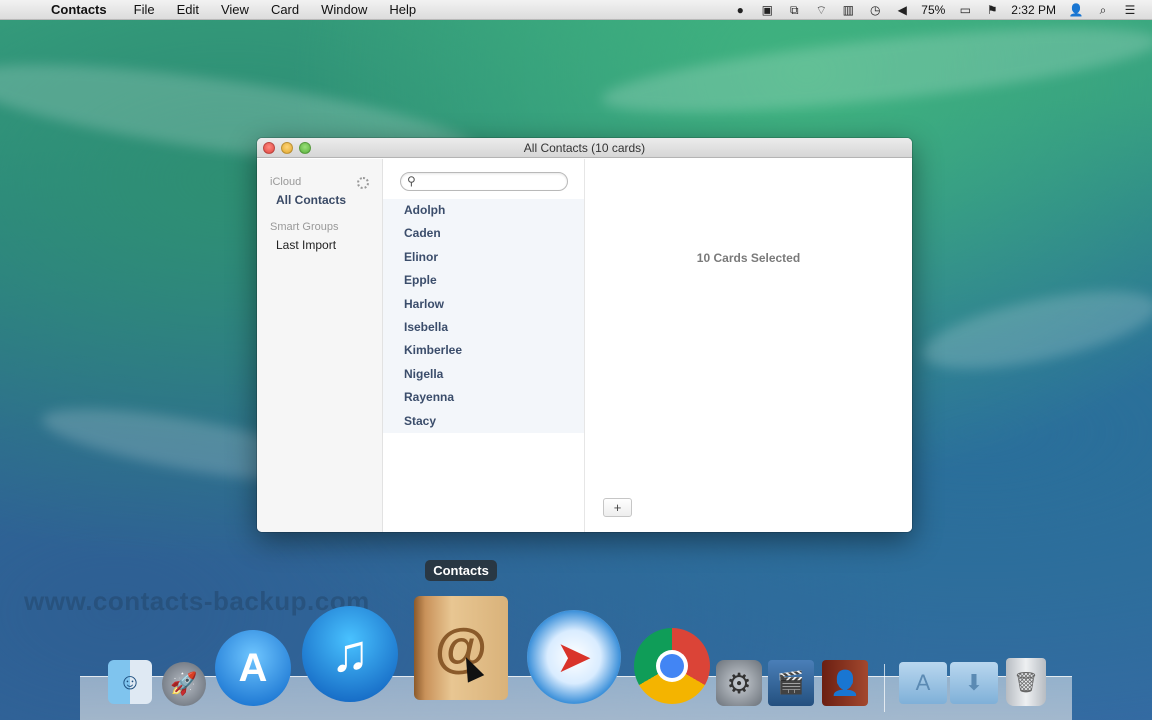 This screenshot has width=1152, height=720. Describe the element at coordinates (1033, 10) in the screenshot. I see `clock: 2:32 PM` at that location.